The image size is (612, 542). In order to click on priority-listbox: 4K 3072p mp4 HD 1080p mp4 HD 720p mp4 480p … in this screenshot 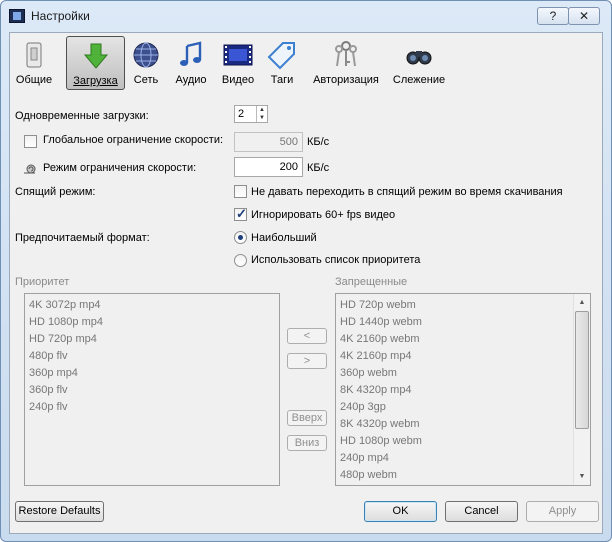, I will do `click(152, 389)`.